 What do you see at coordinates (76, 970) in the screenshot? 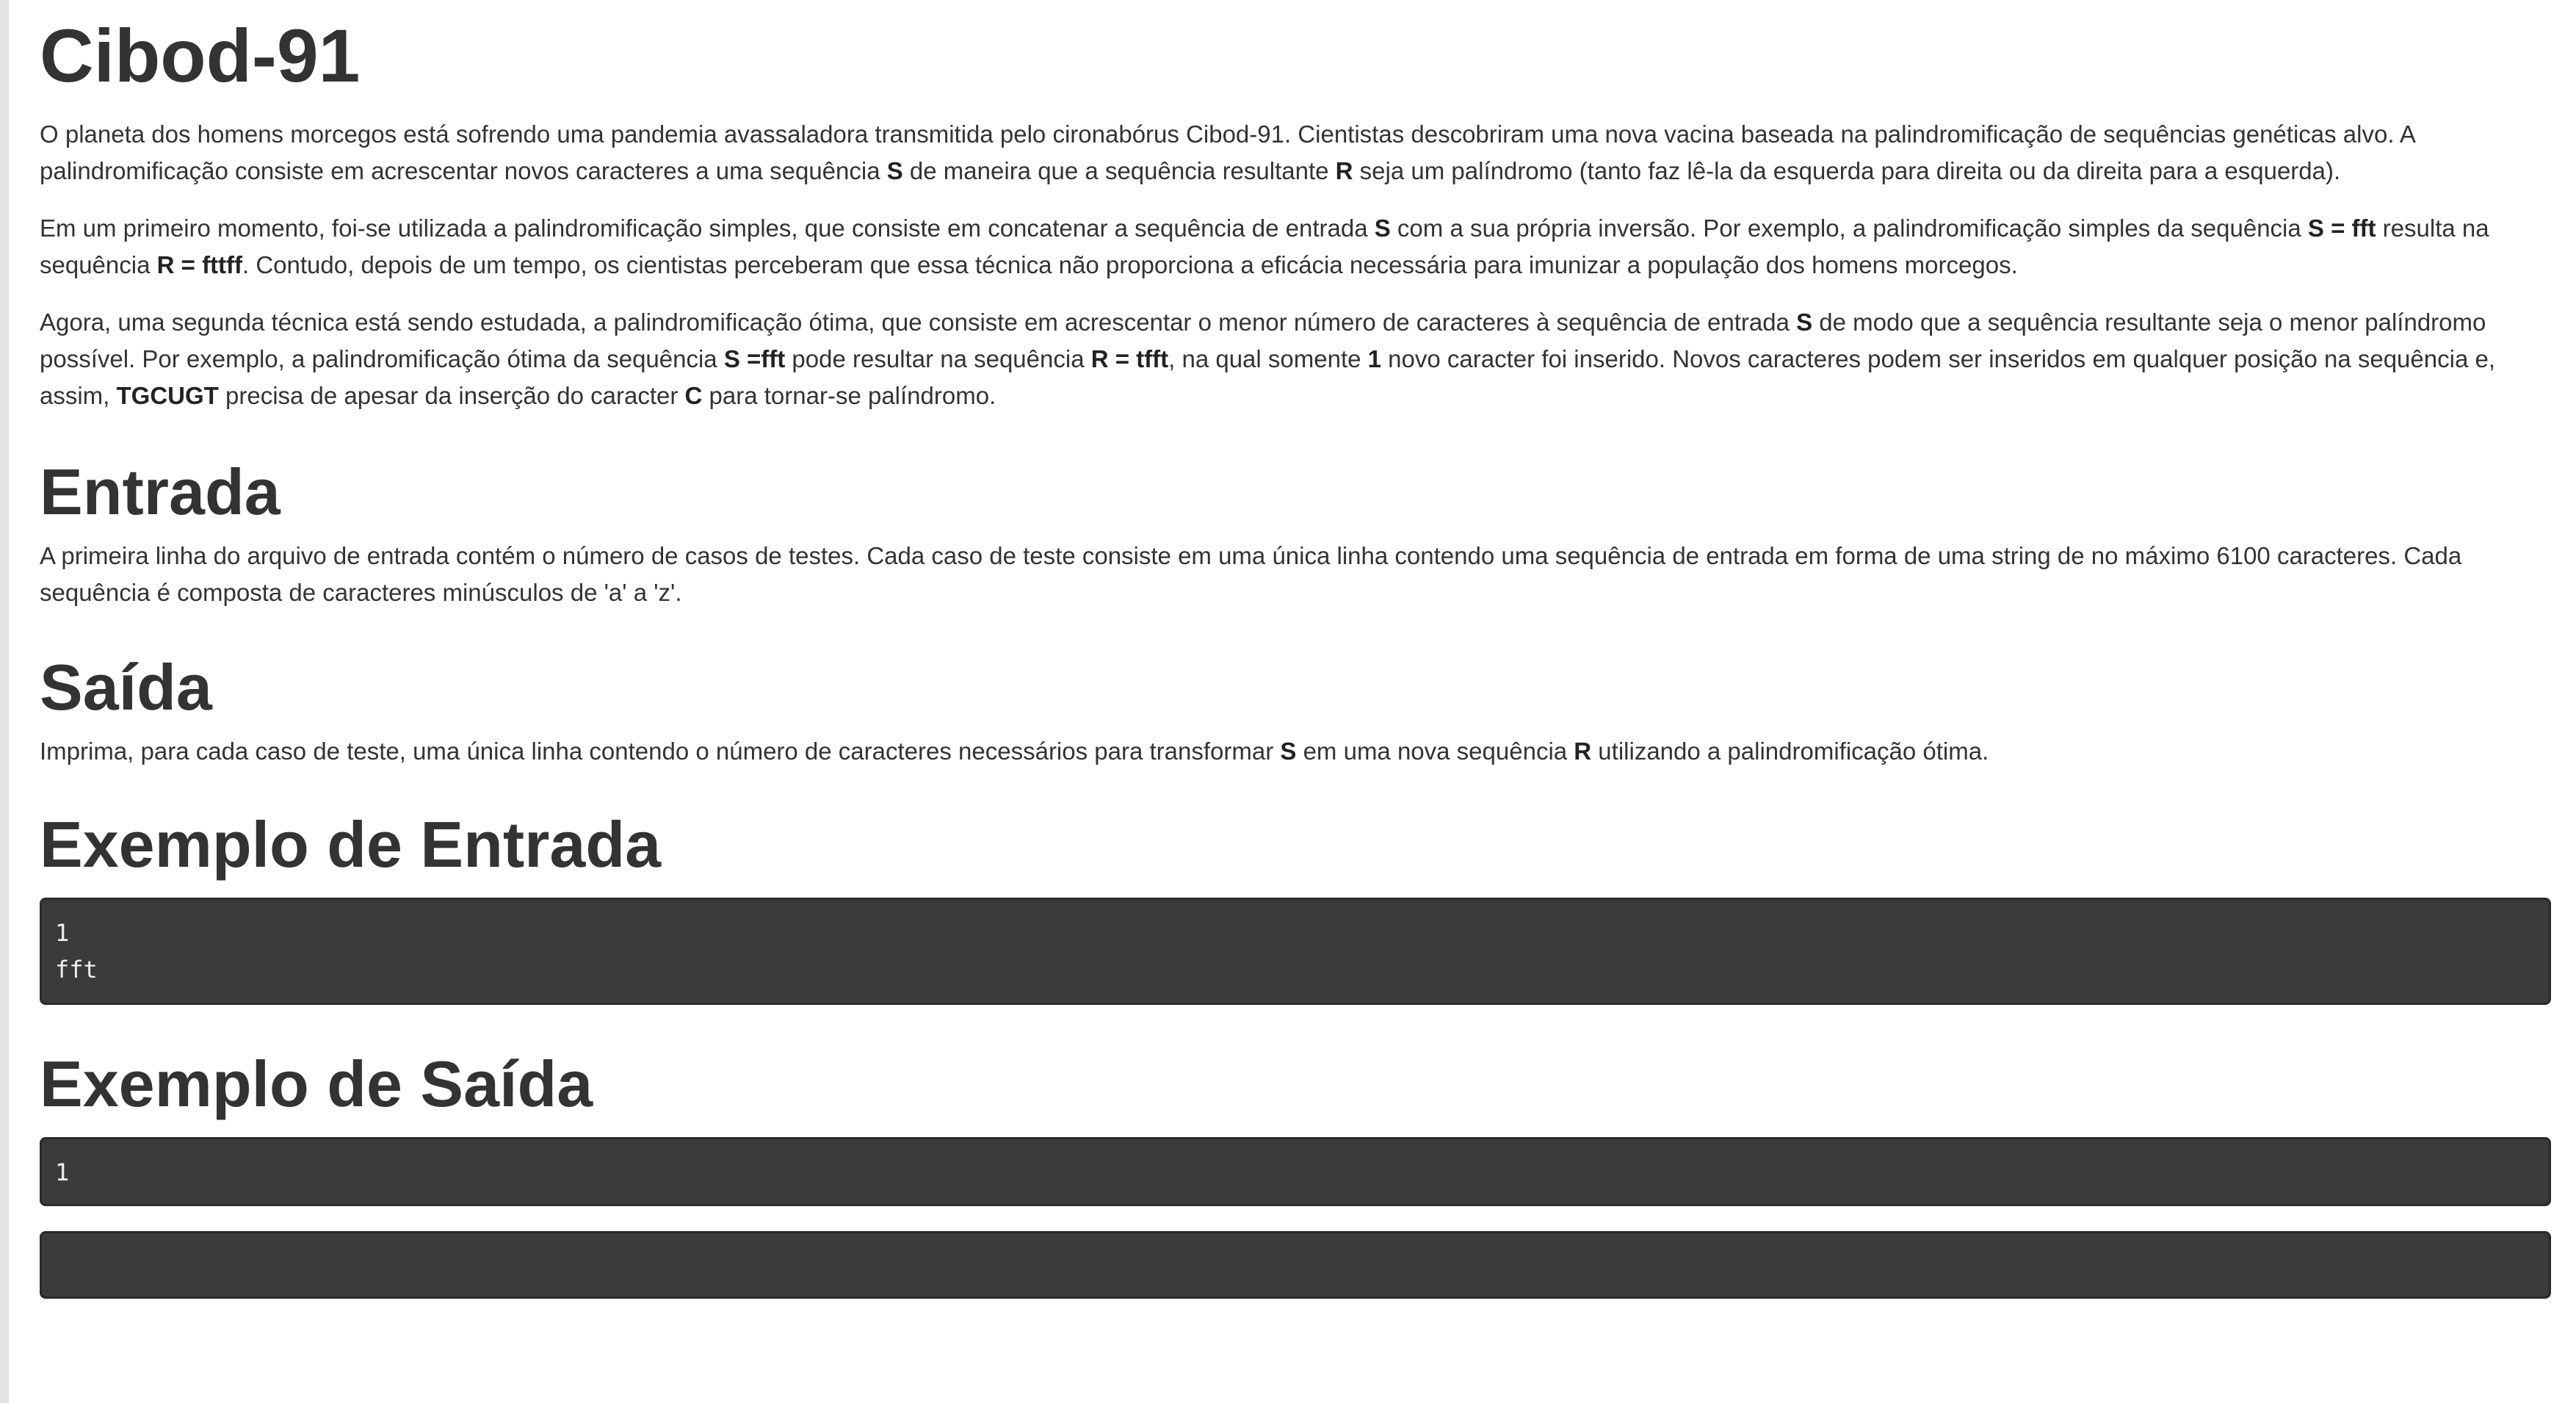
I see `sample-input-line: fft` at bounding box center [76, 970].